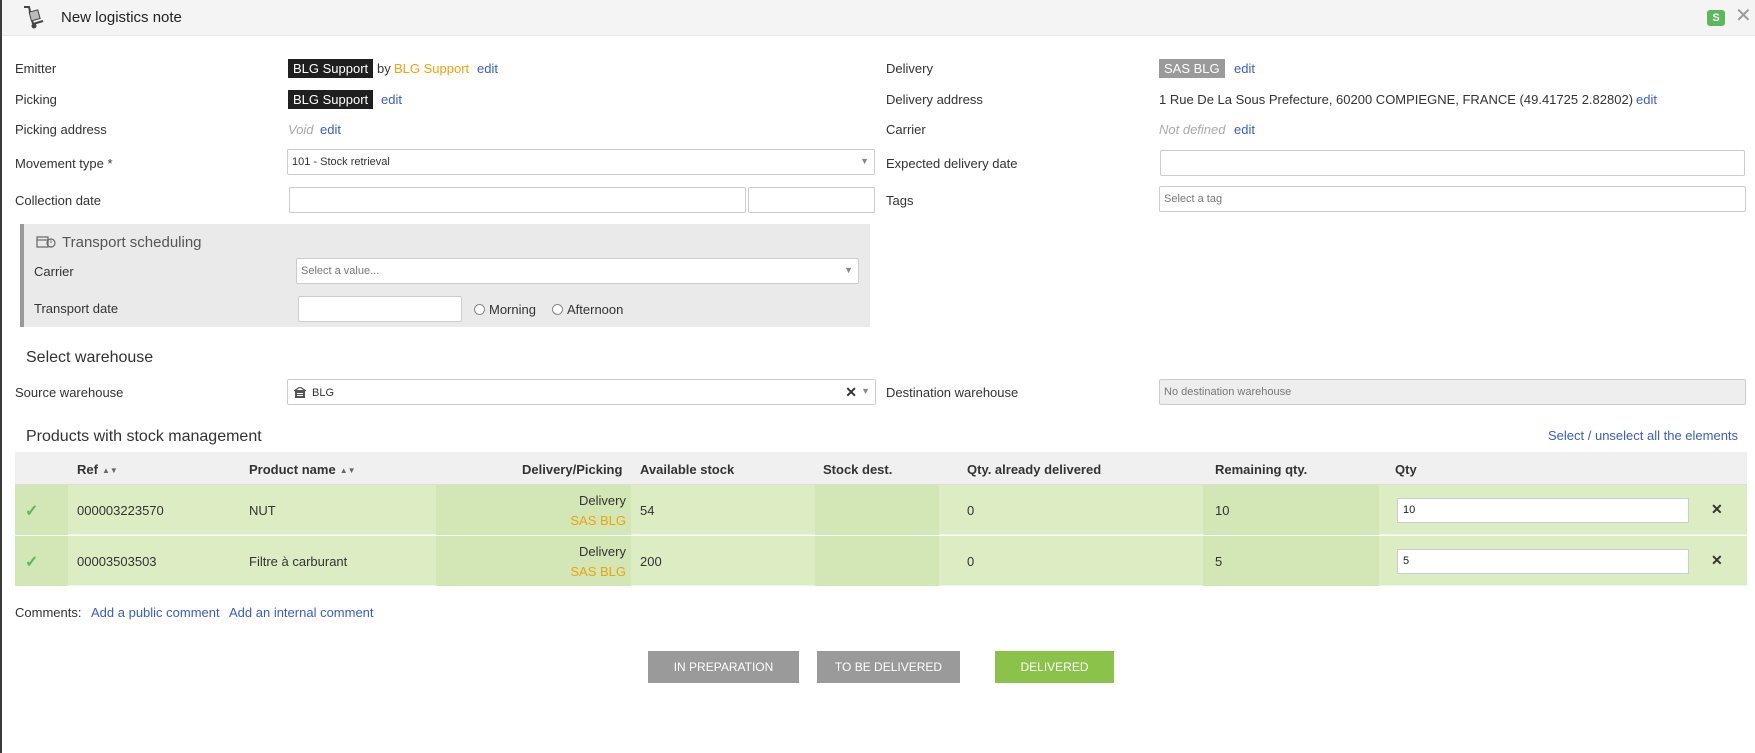 This screenshot has height=753, width=1755. What do you see at coordinates (934, 99) in the screenshot?
I see `delivery-address-label: Delivery address` at bounding box center [934, 99].